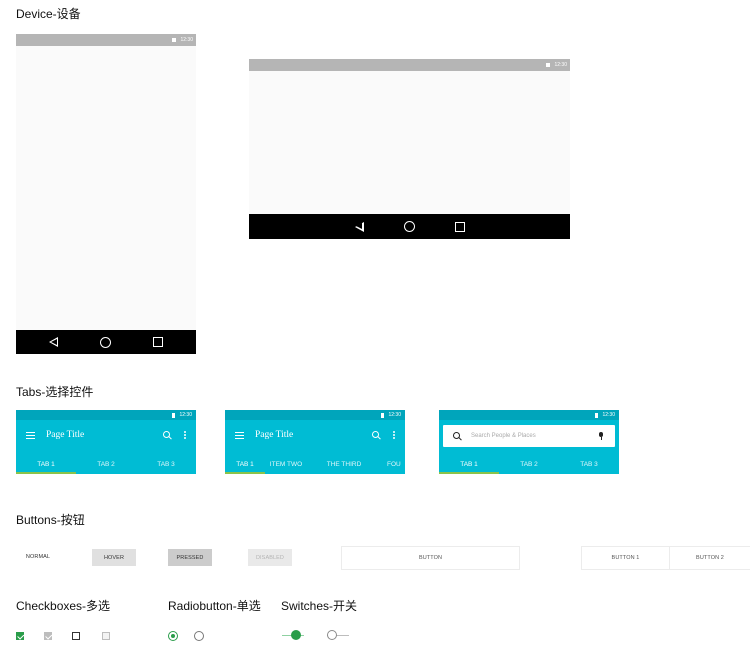 The width and height of the screenshot is (750, 650). What do you see at coordinates (503, 436) in the screenshot?
I see `search-placeholder: Search People & Places` at bounding box center [503, 436].